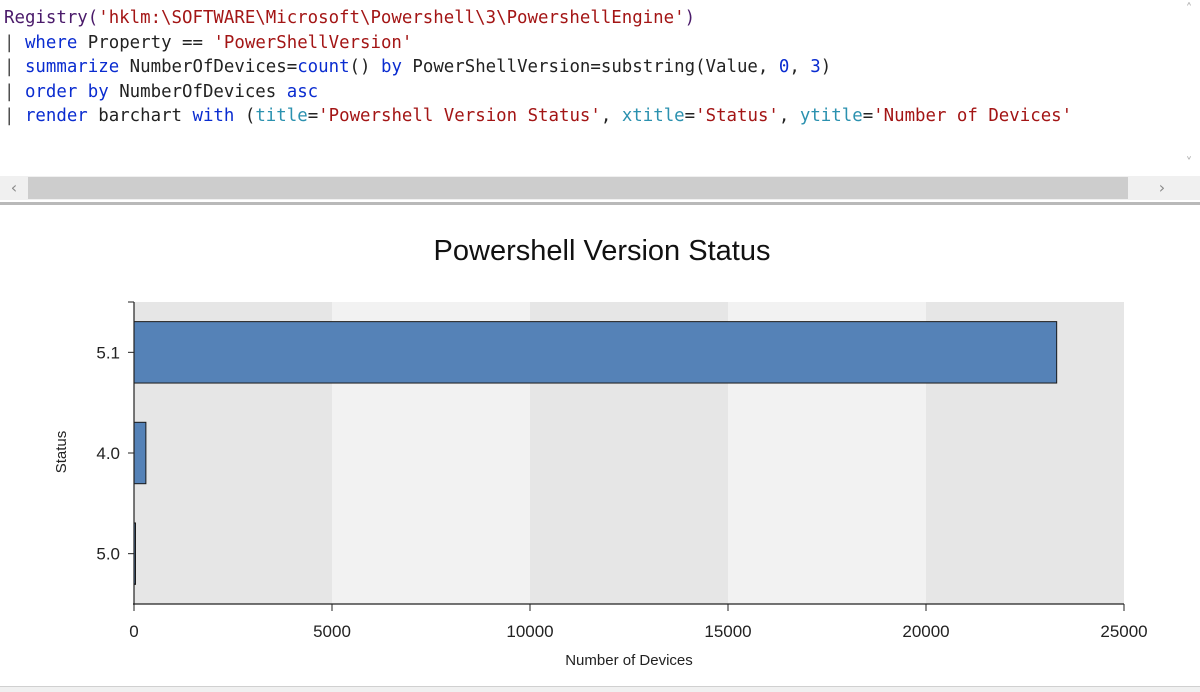 Image resolution: width=1200 pixels, height=692 pixels. I want to click on code-line: | order by NumberOfDevices asc, so click(590, 92).